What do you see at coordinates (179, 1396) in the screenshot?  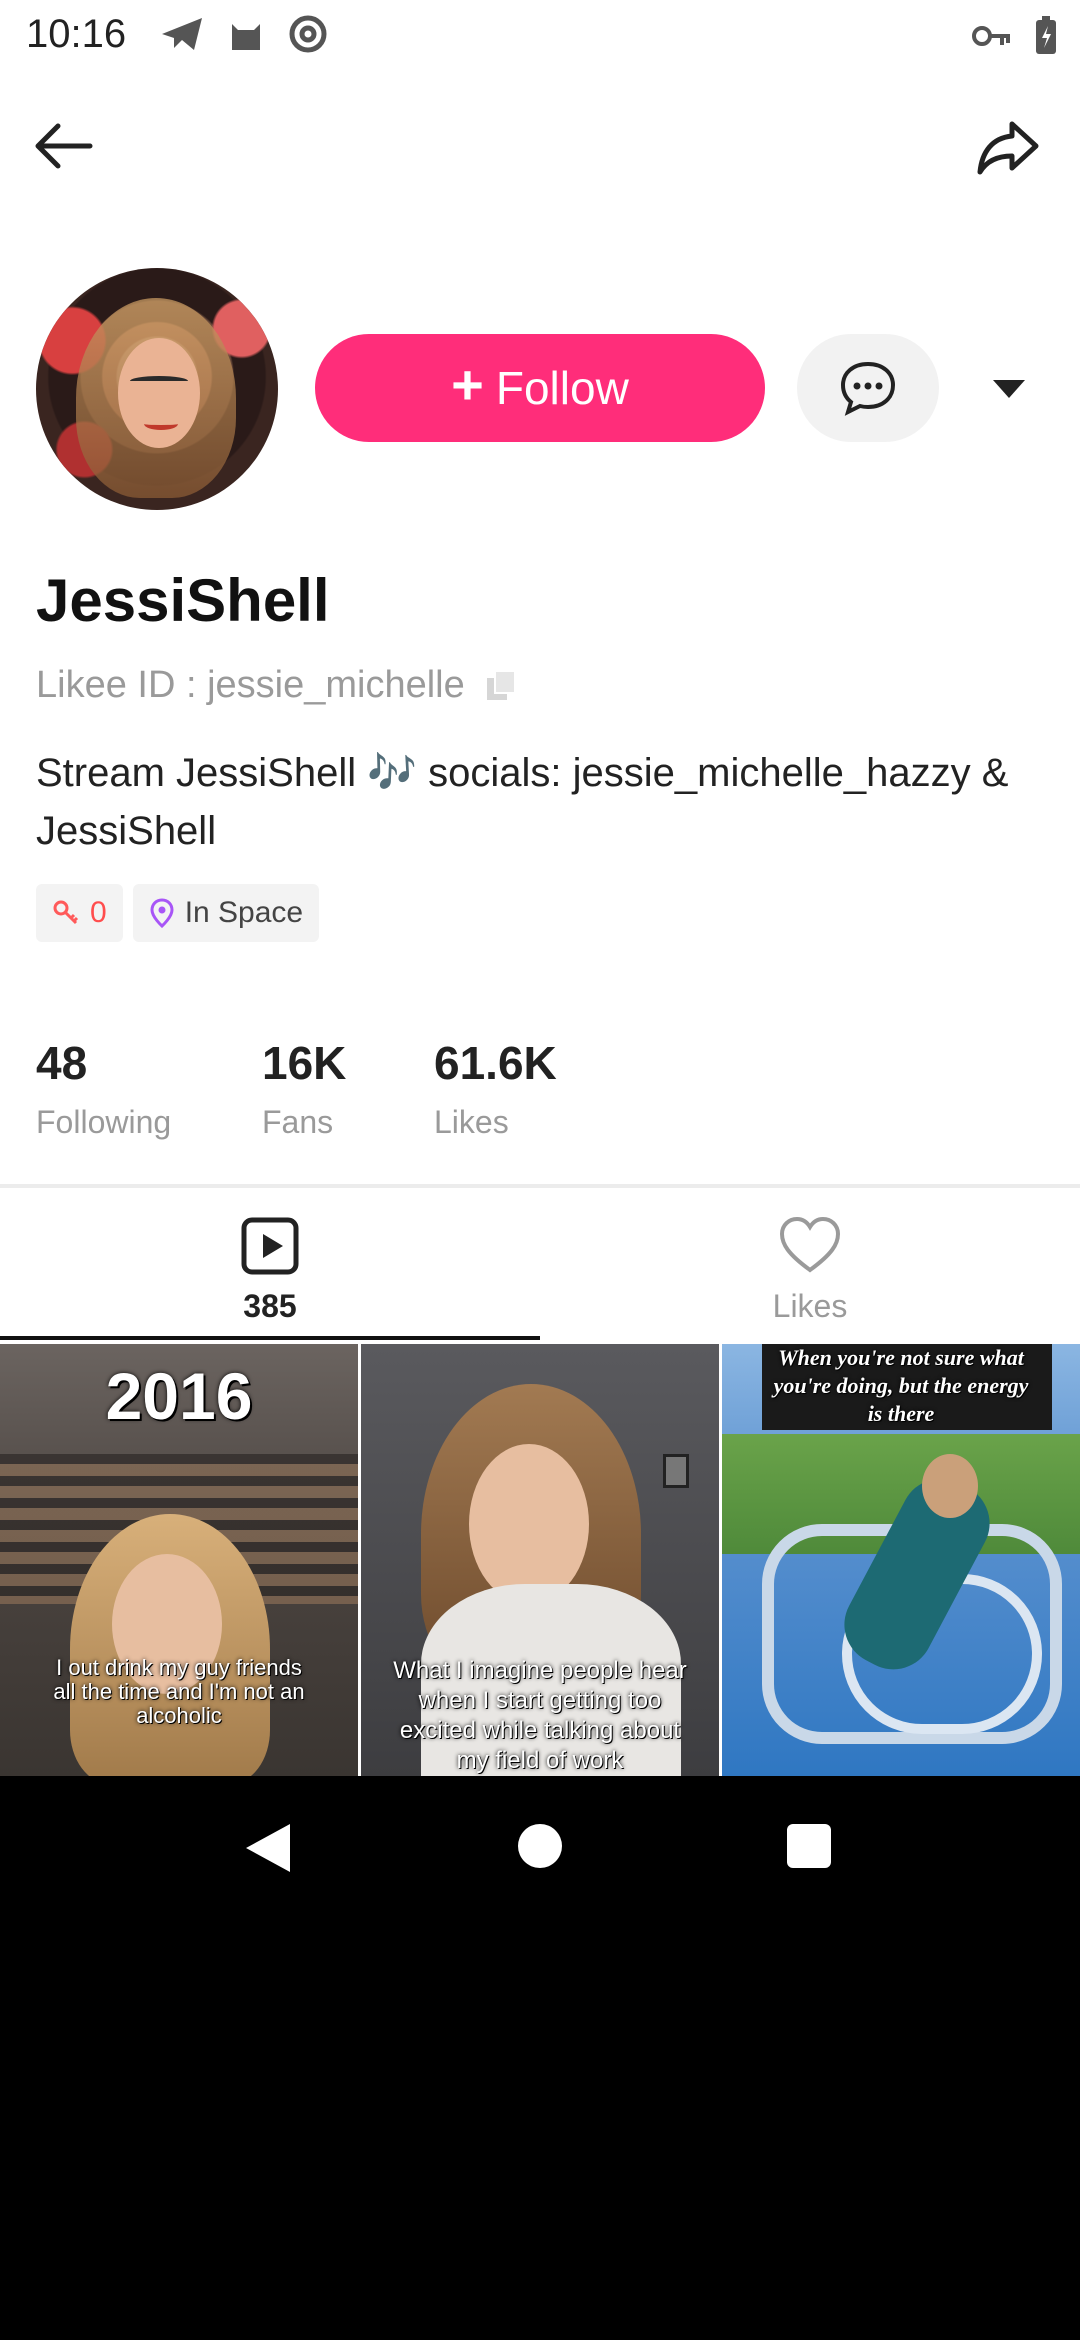 I see `video-overlay-title: 2016` at bounding box center [179, 1396].